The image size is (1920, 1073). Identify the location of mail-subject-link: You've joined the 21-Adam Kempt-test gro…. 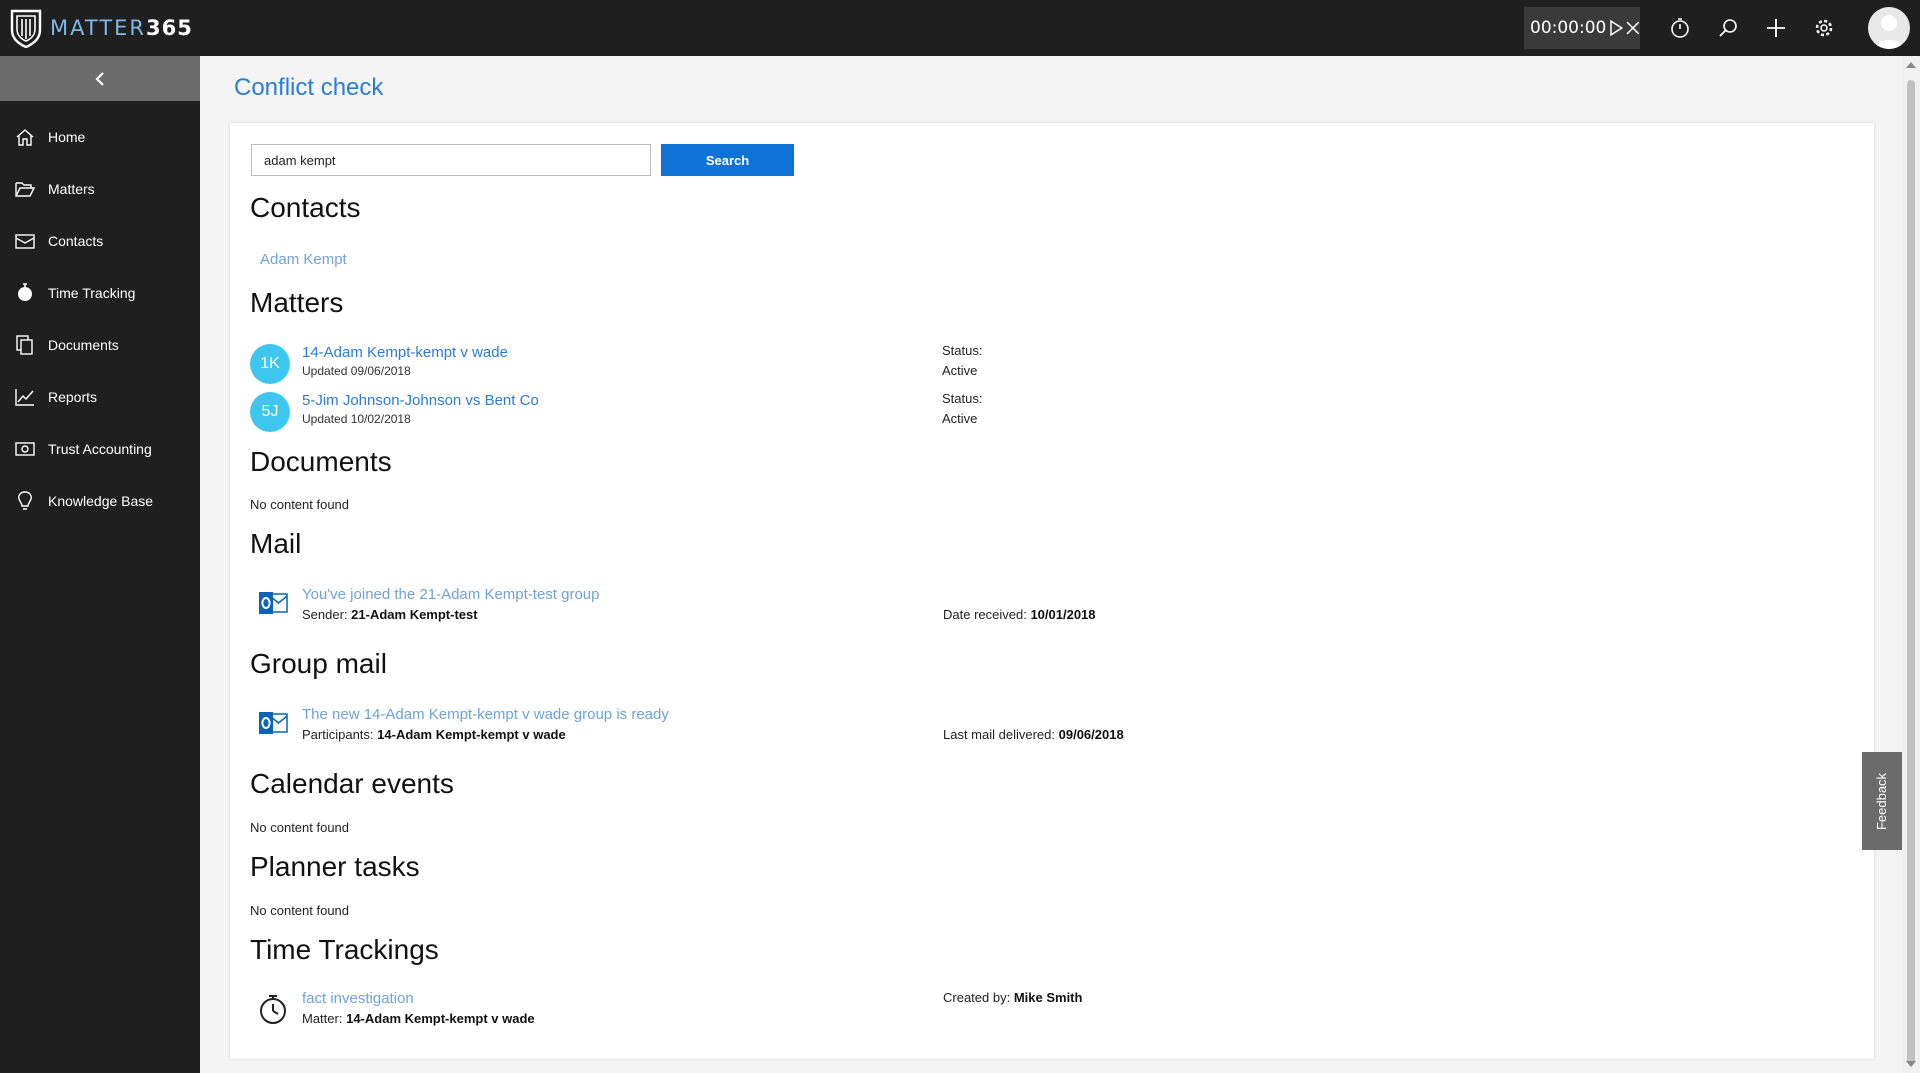
(451, 594).